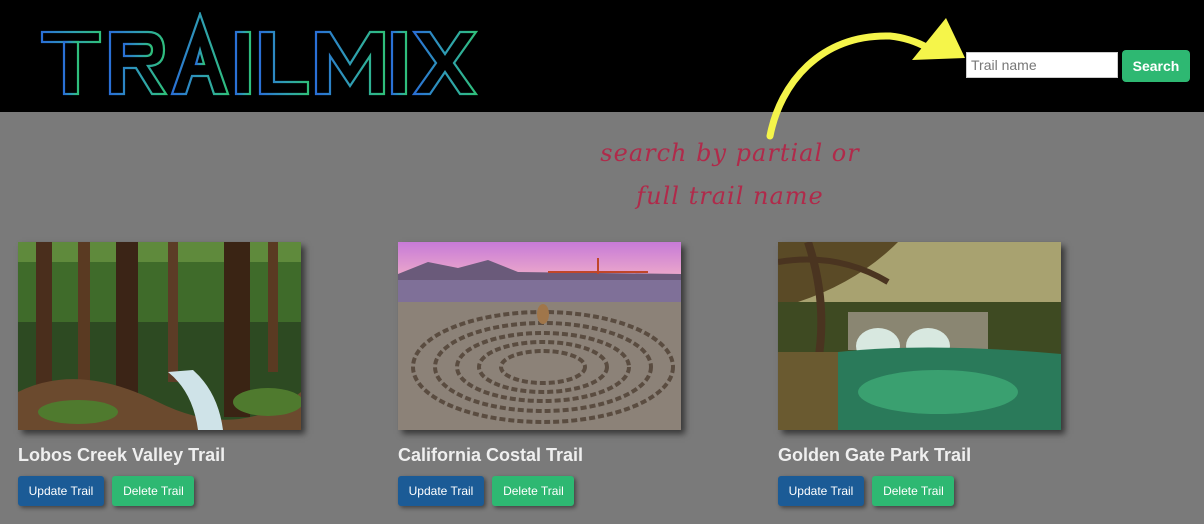 The image size is (1204, 524). I want to click on annotation-arrow, so click(865, 79).